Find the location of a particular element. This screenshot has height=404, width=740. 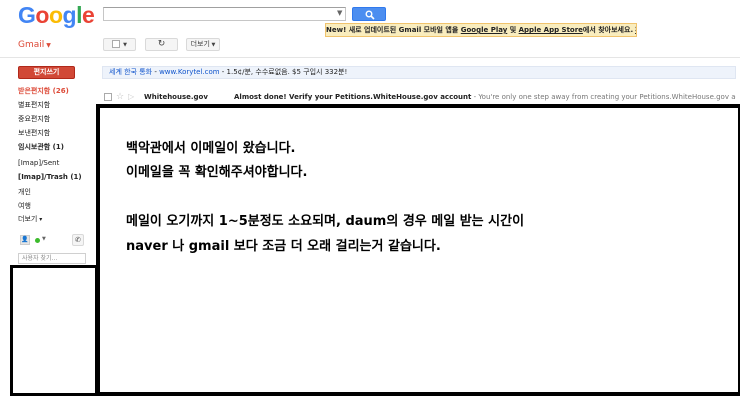

header-divider is located at coordinates (370, 57).